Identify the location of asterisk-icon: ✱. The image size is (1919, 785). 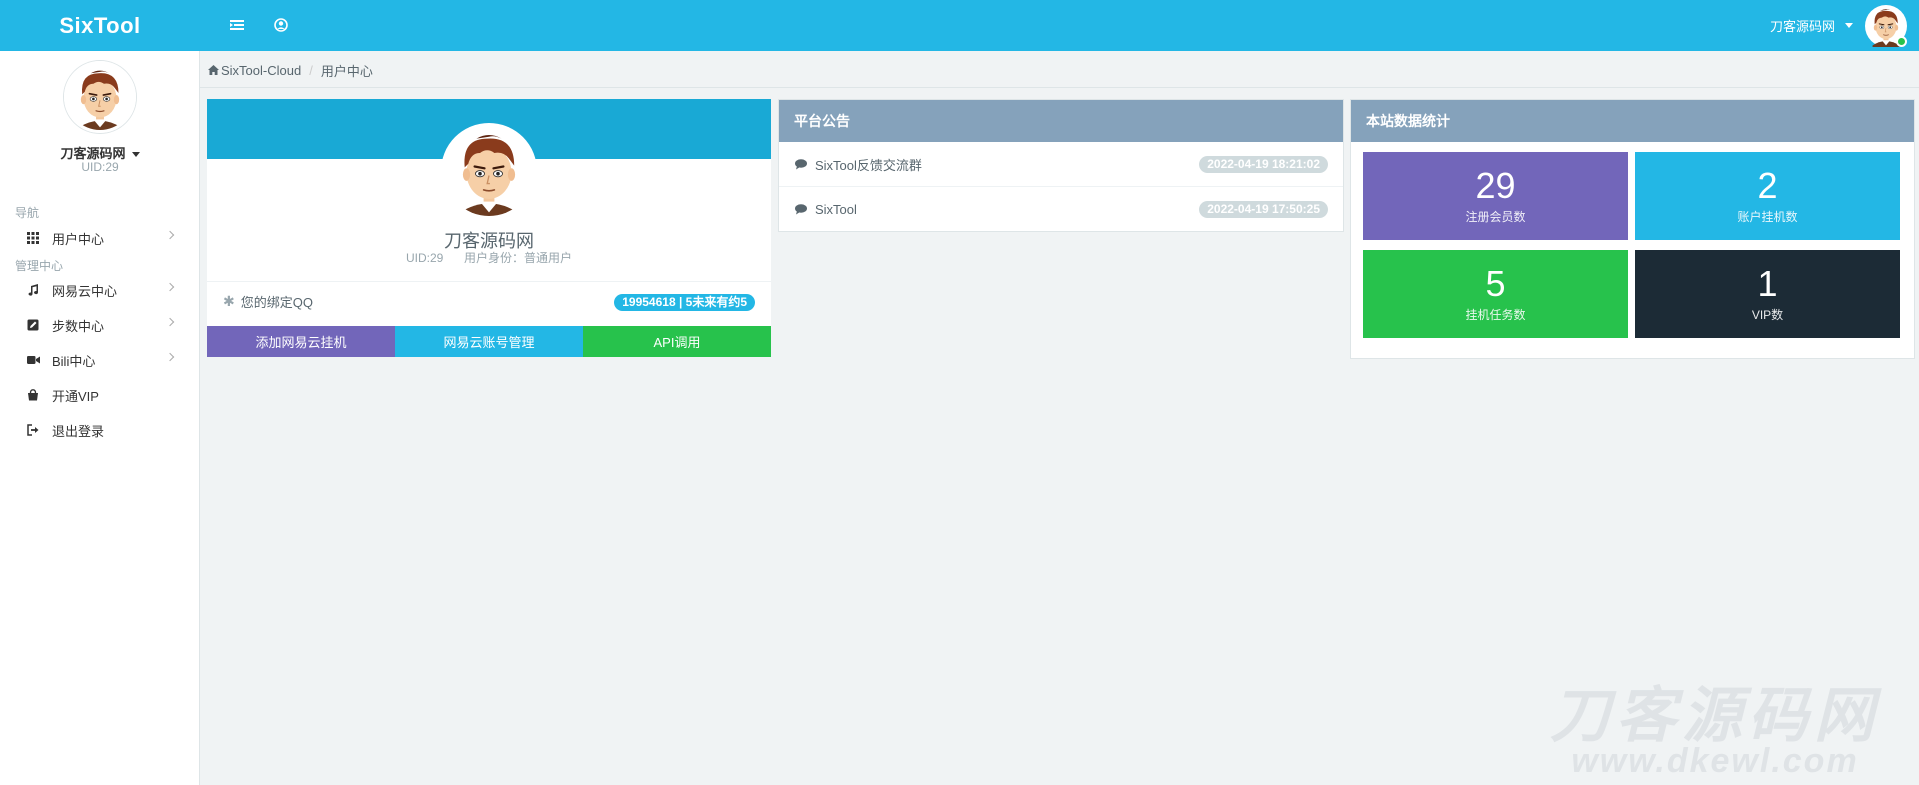
(229, 301).